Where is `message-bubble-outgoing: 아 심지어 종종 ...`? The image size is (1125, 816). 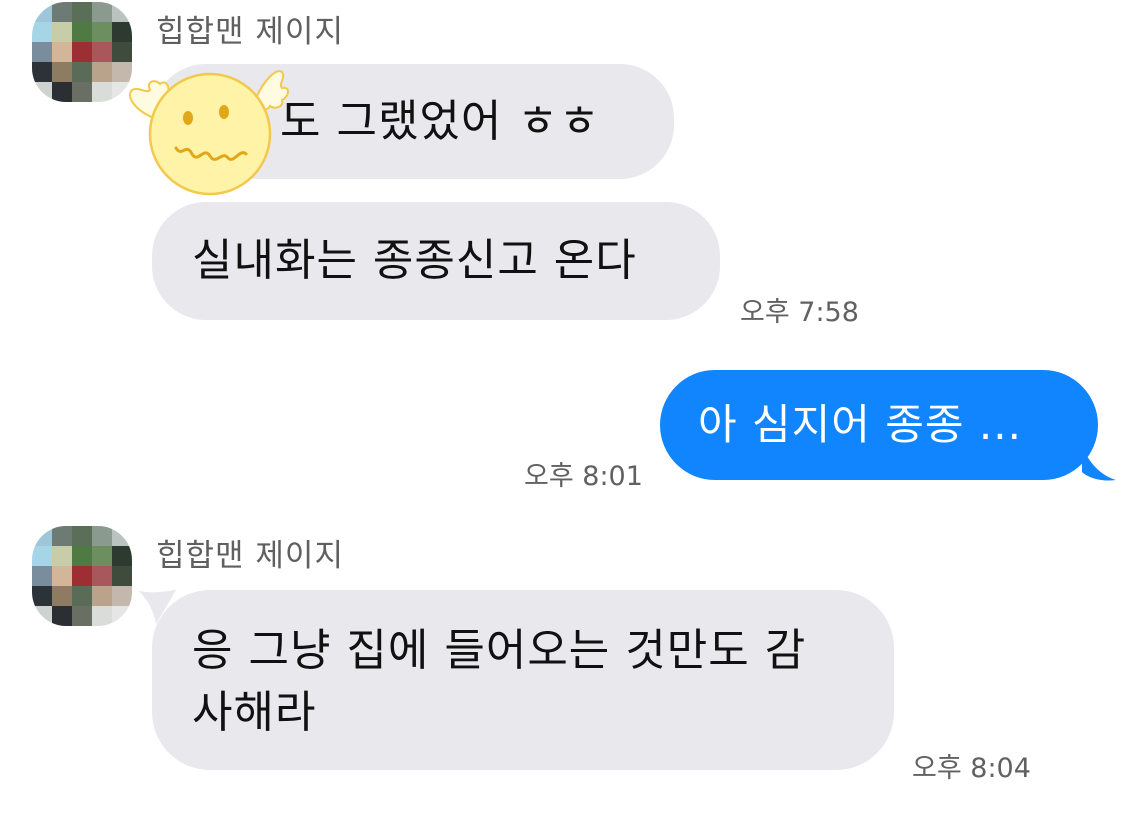 message-bubble-outgoing: 아 심지어 종종 ... is located at coordinates (879, 425).